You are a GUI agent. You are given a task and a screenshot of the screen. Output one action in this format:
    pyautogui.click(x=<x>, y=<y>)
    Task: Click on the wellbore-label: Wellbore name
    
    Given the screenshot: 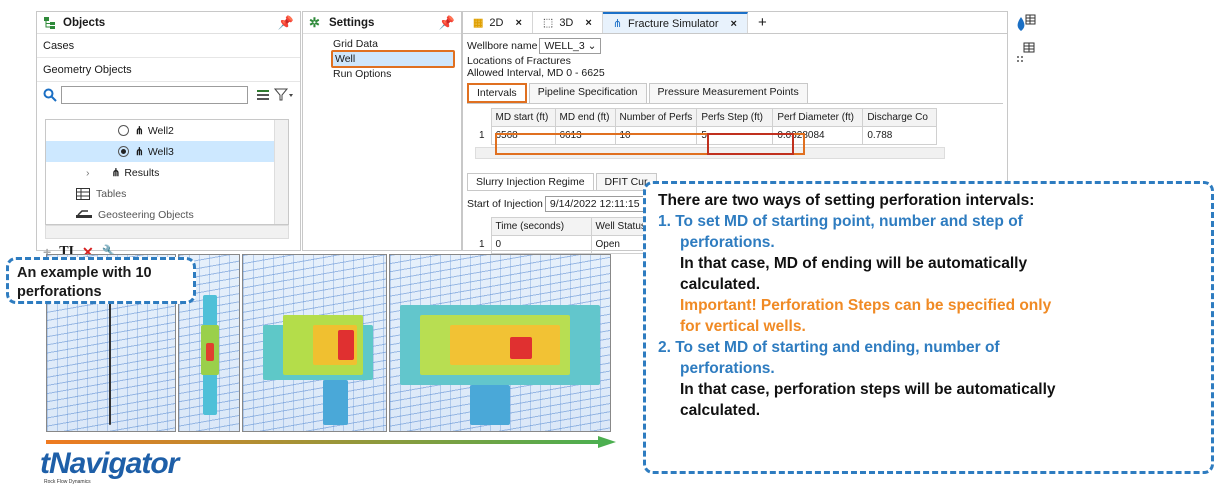 What is the action you would take?
    pyautogui.click(x=502, y=46)
    